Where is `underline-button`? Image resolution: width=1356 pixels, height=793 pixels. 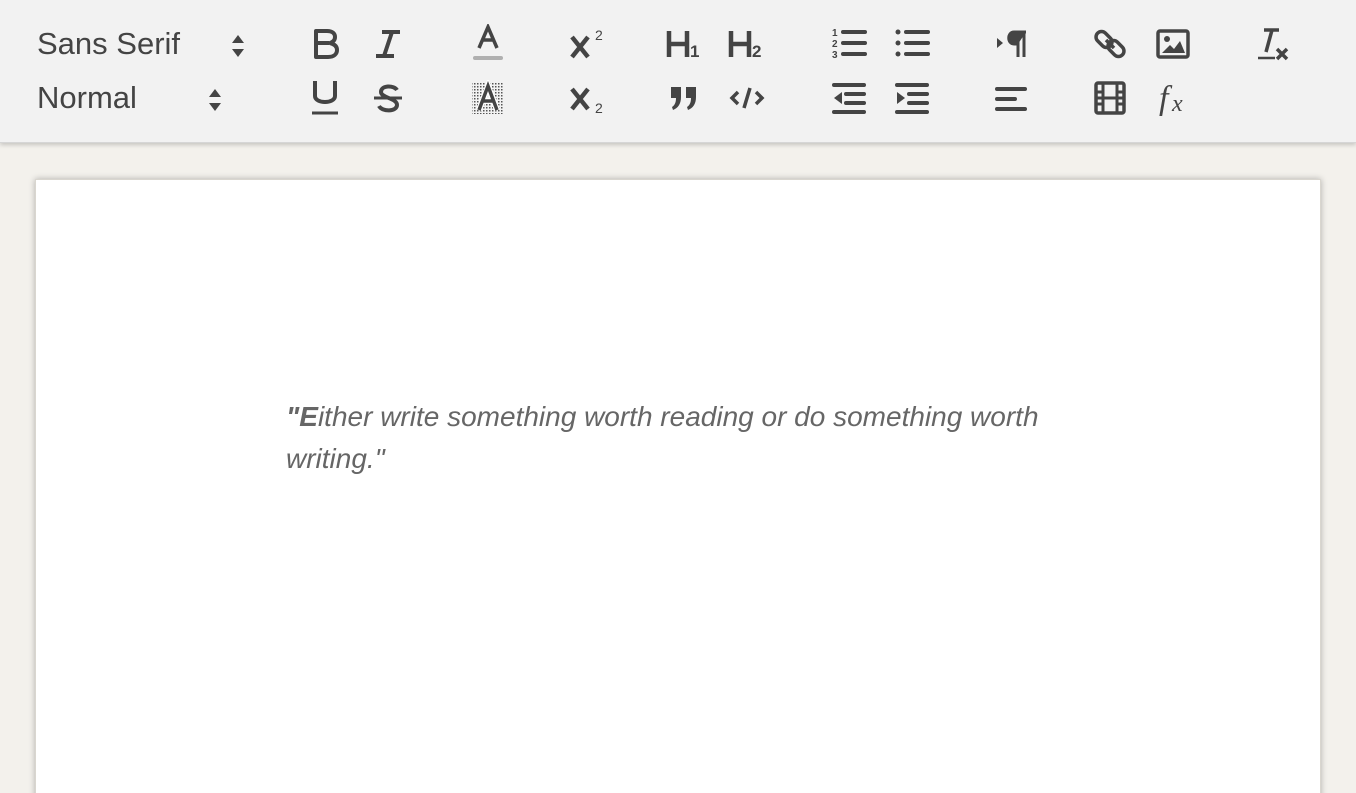
underline-button is located at coordinates (325, 98).